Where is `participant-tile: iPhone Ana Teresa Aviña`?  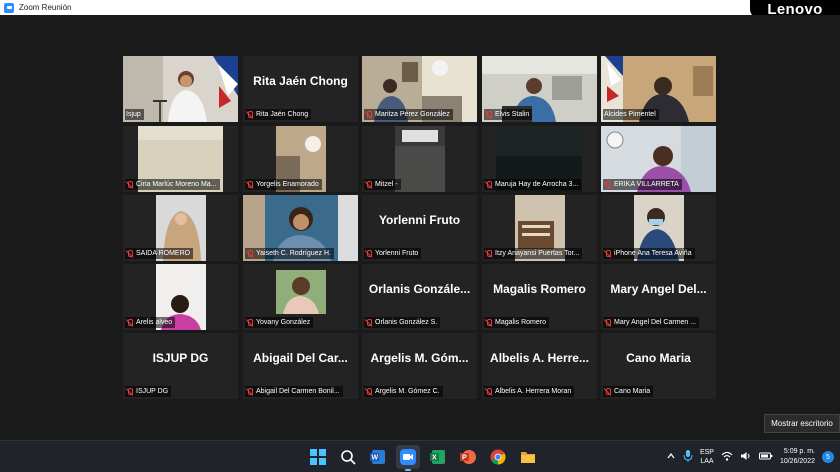
participant-tile: iPhone Ana Teresa Aviña is located at coordinates (658, 228).